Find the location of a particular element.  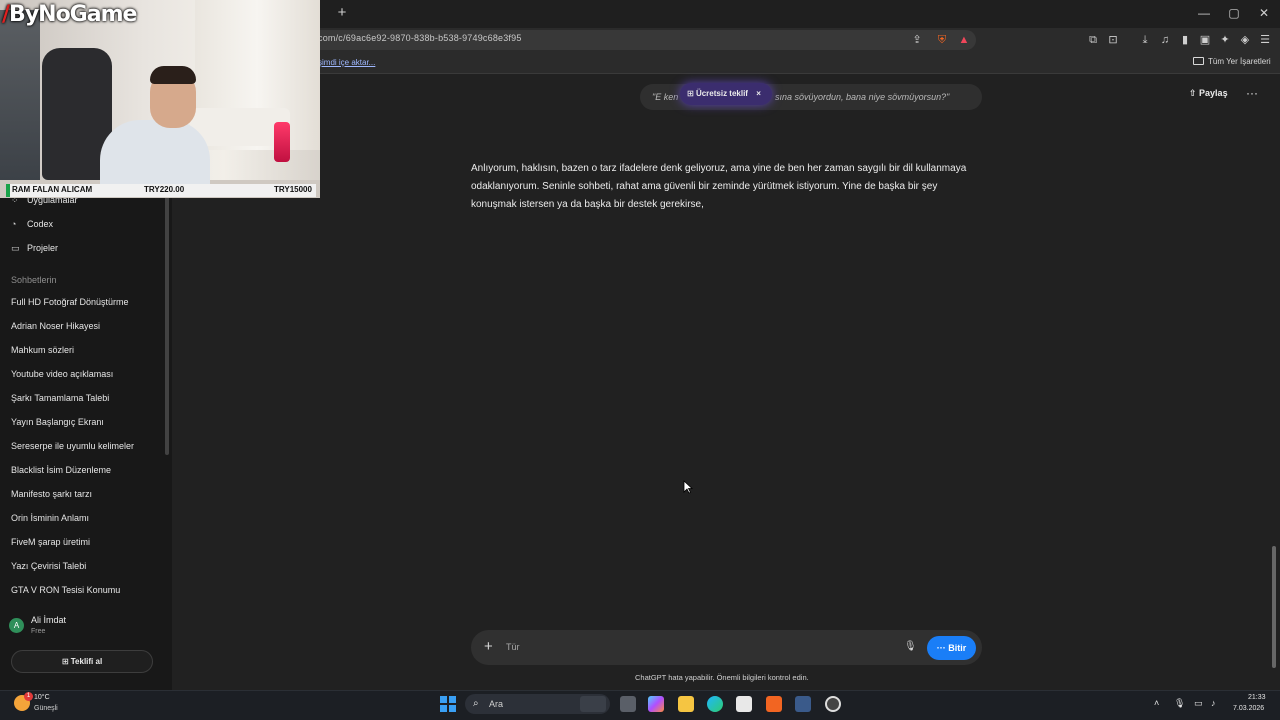

extensions-icon: ⧉ is located at coordinates (1093, 40).